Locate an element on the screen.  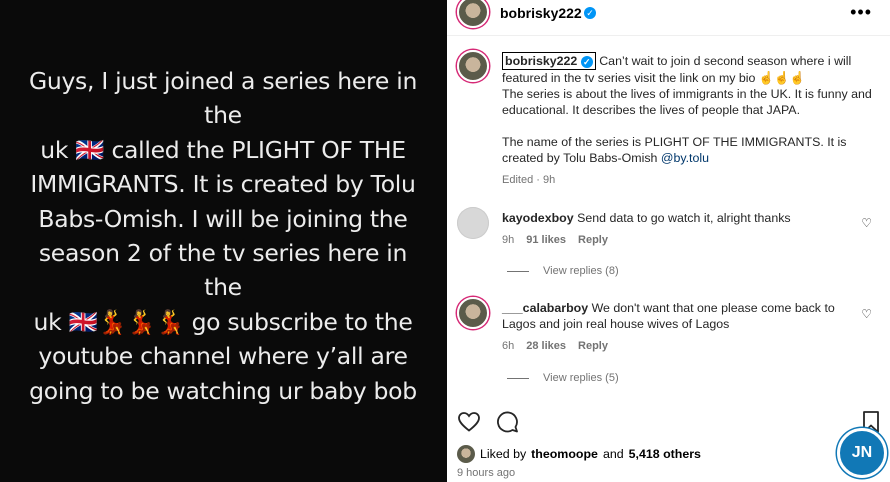
post-time: 9 hours ago is located at coordinates (486, 473).